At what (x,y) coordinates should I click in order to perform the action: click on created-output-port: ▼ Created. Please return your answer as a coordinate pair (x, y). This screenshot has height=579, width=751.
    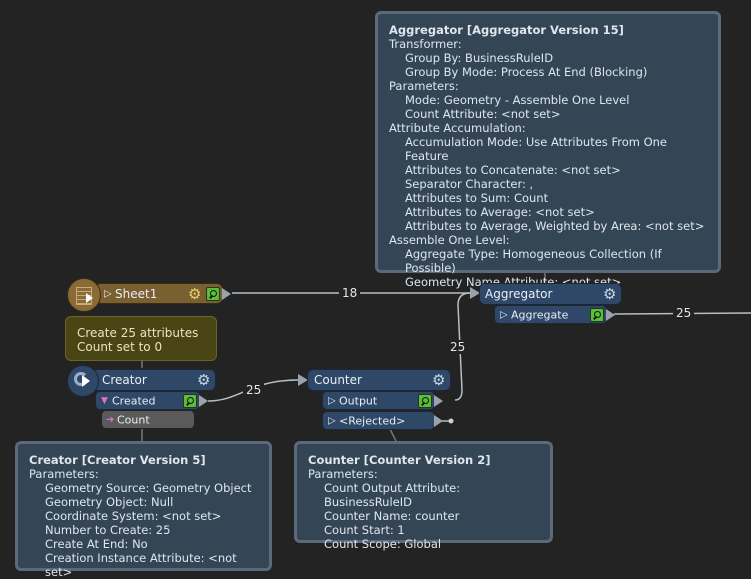
    Looking at the image, I should click on (151, 400).